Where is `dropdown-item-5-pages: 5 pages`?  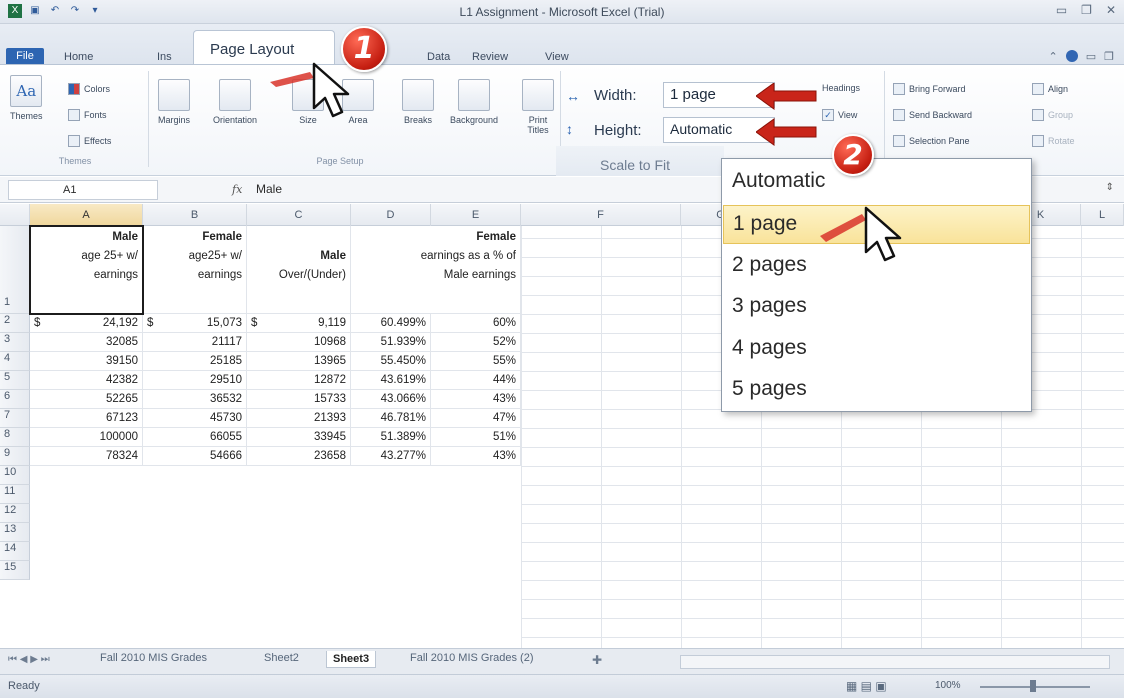
dropdown-item-5-pages: 5 pages is located at coordinates (876, 390).